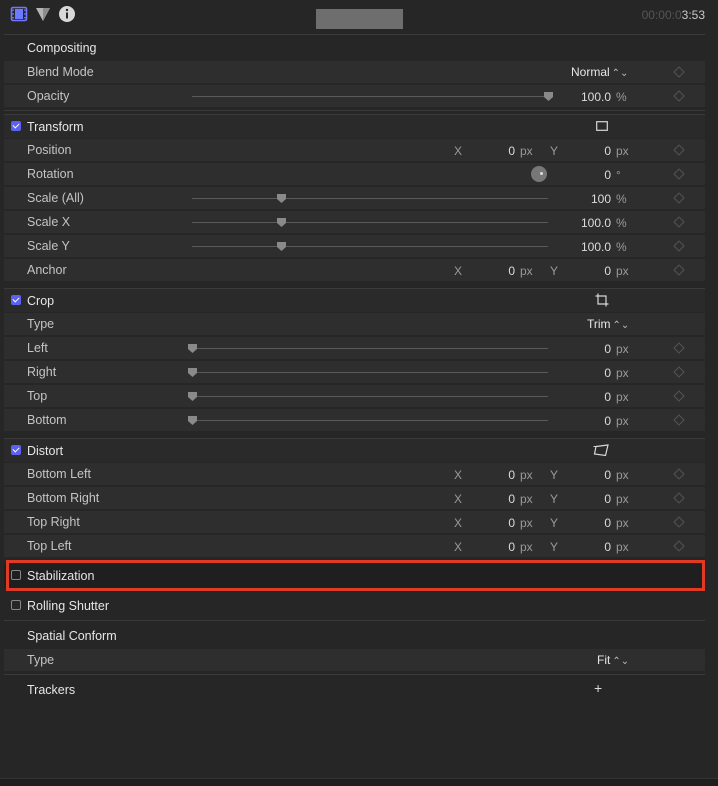 This screenshot has height=786, width=718. I want to click on param-crop-top: Top 0 px, so click(354, 395).